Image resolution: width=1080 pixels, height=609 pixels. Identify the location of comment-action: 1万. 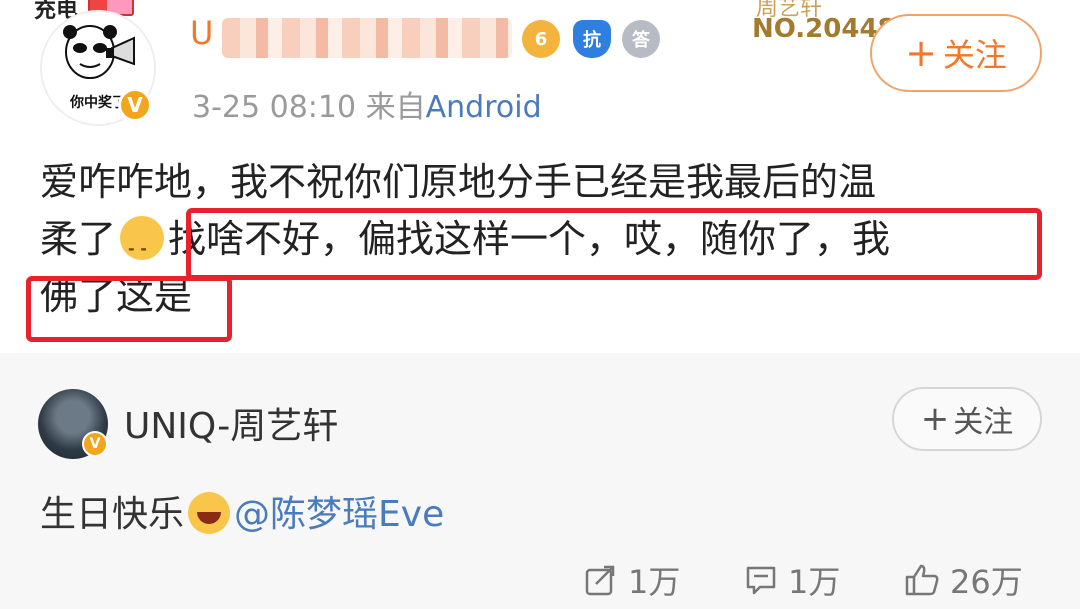
(792, 580).